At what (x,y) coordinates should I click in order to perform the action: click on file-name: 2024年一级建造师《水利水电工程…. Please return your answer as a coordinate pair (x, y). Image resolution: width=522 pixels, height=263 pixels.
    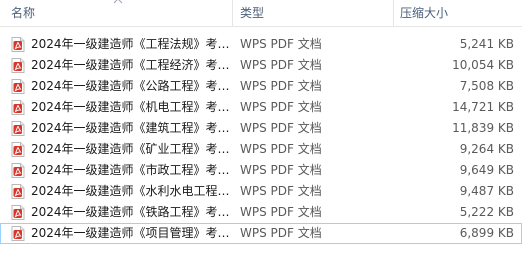
    Looking at the image, I should click on (130, 191).